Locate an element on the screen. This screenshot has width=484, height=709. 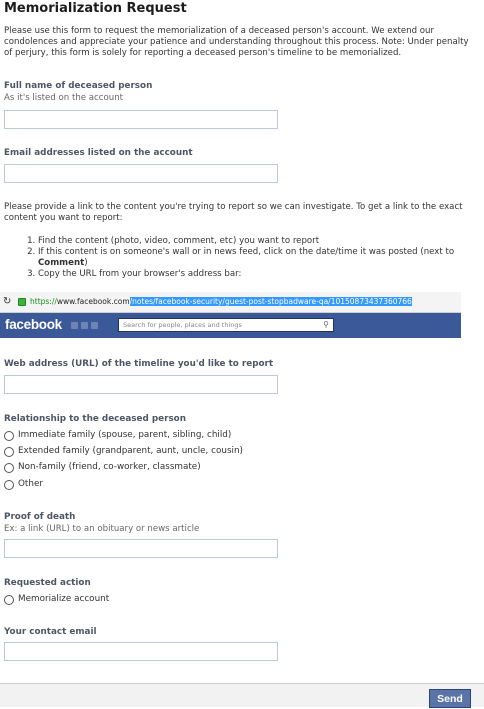
globe-icon is located at coordinates (94, 325).